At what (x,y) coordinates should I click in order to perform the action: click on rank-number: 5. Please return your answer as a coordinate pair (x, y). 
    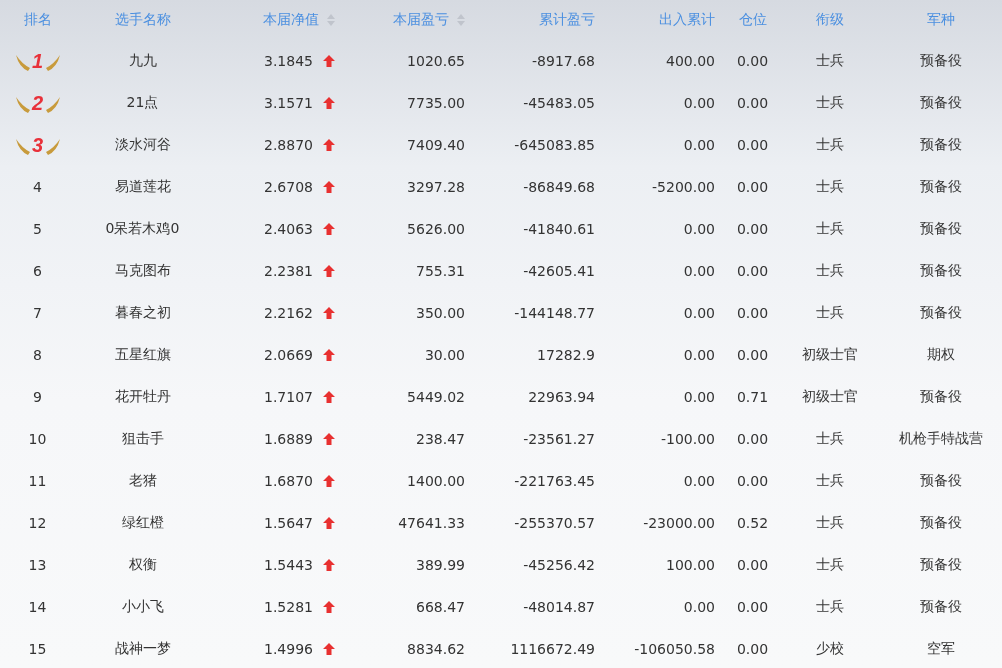
    Looking at the image, I should click on (37, 229).